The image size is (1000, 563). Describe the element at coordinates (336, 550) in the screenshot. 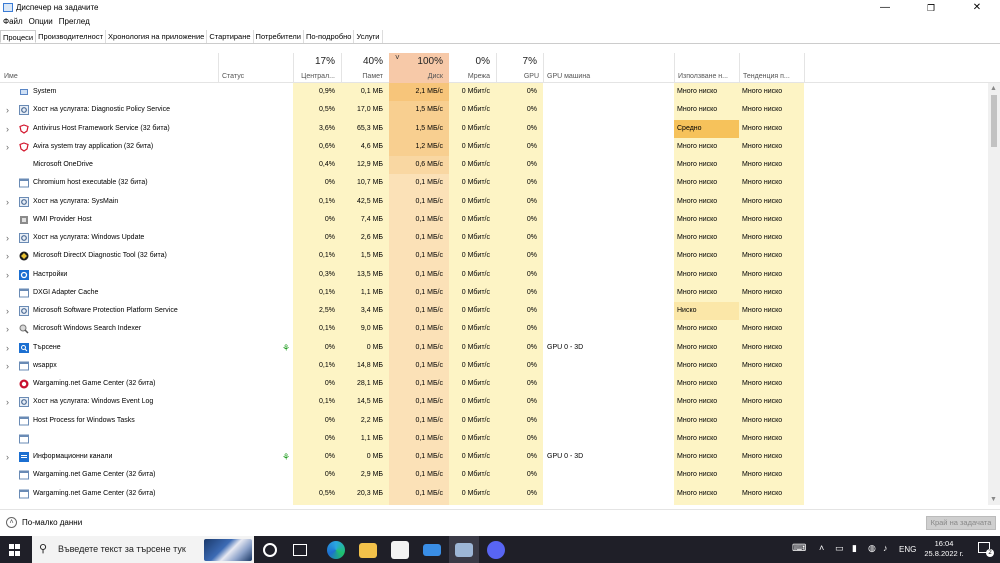

I see `edge-browser-icon` at that location.